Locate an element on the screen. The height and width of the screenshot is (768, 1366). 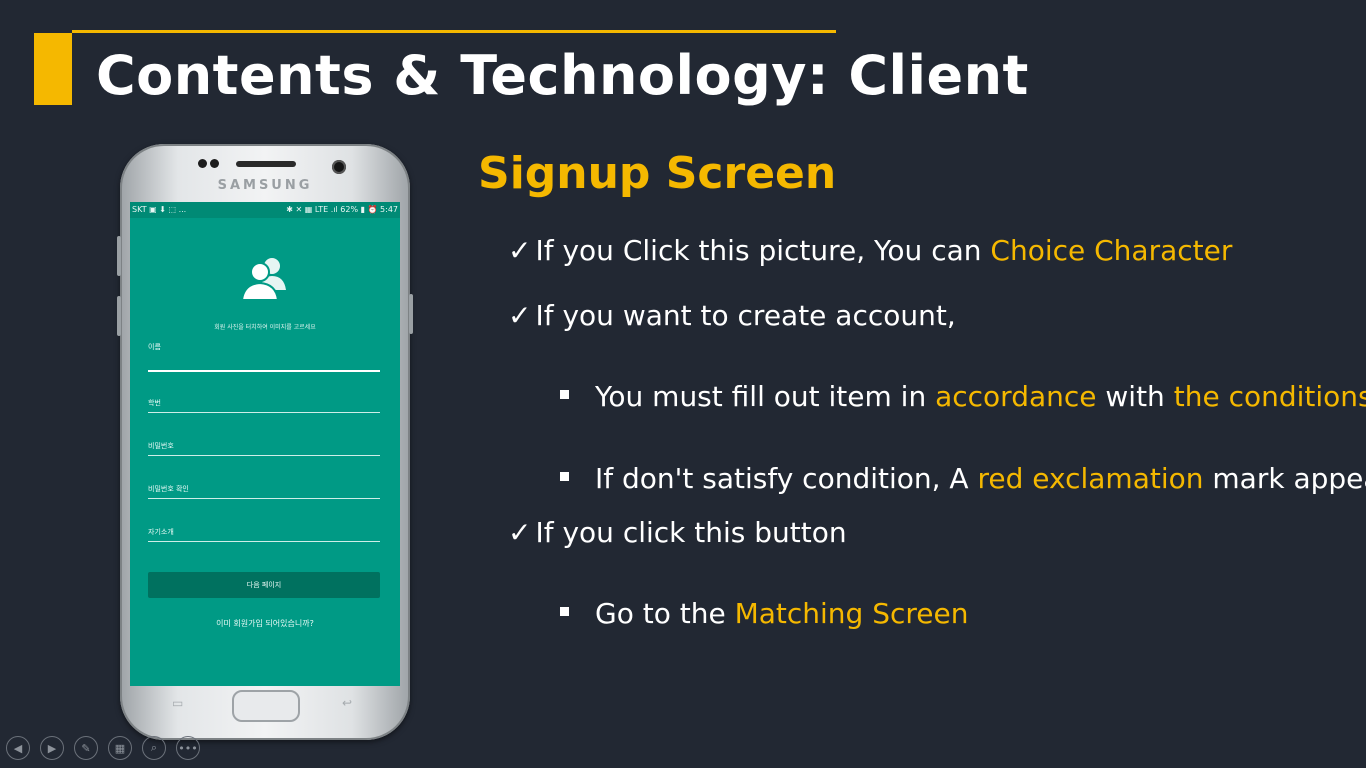
next-page-button: 다음 페이지 is located at coordinates (264, 585).